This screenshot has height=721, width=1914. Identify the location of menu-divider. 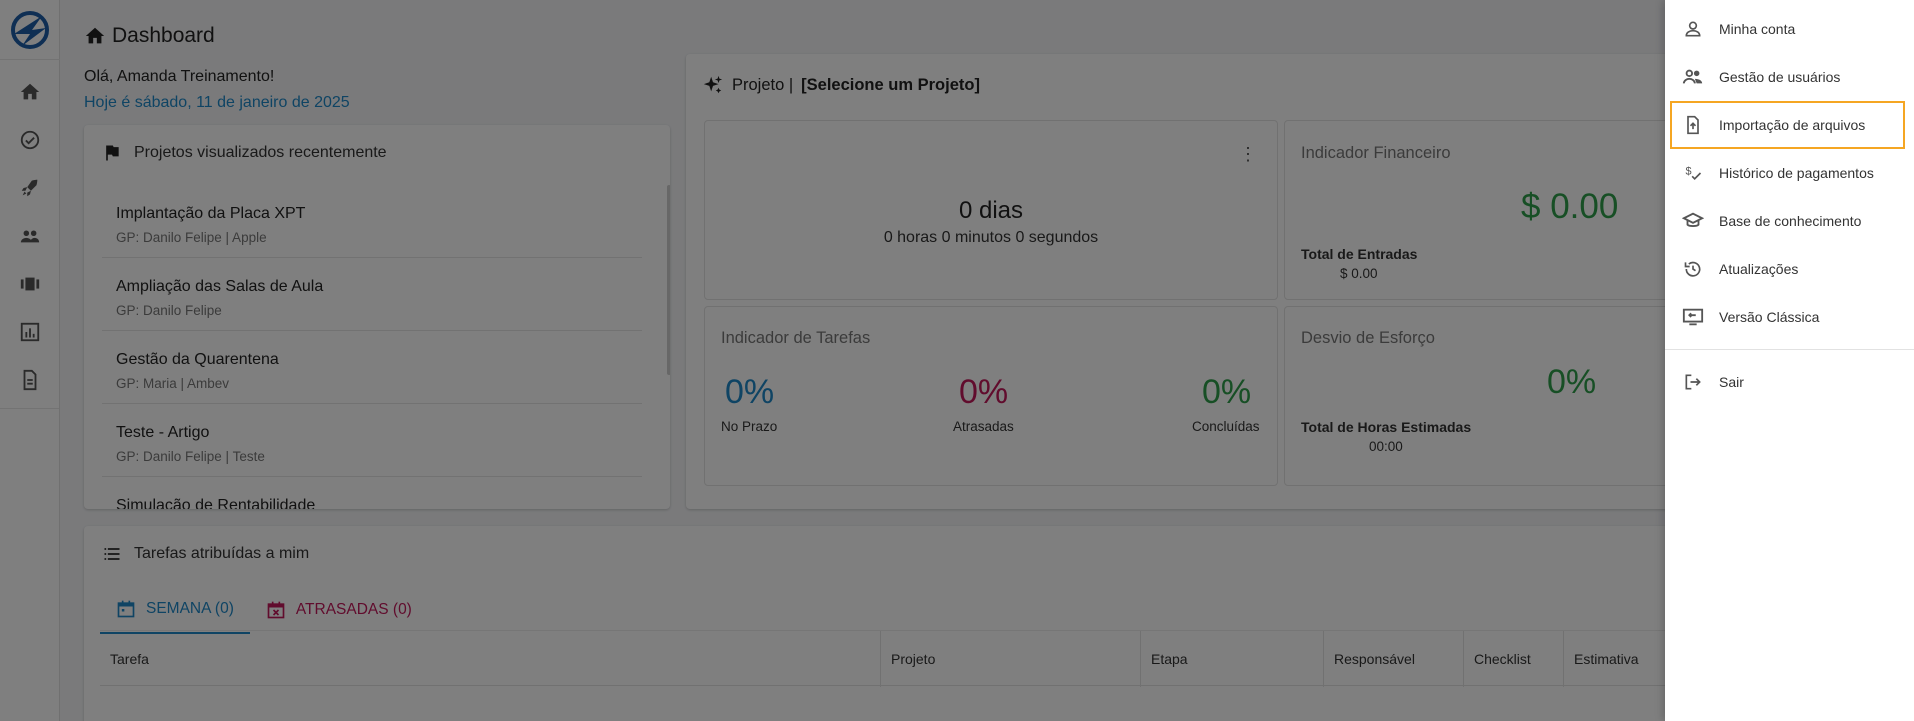
(1789, 349).